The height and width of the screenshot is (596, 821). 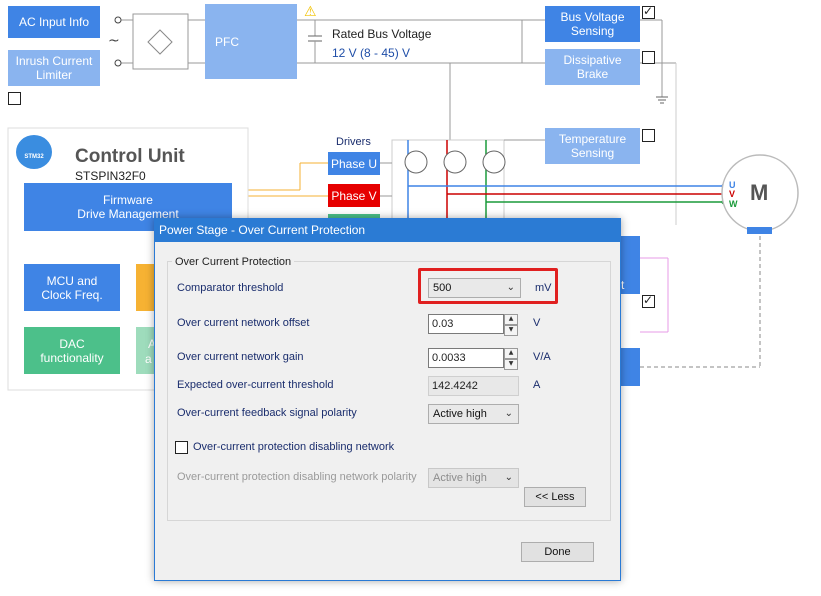 What do you see at coordinates (629, 265) in the screenshot?
I see `partial-right-block-1: t` at bounding box center [629, 265].